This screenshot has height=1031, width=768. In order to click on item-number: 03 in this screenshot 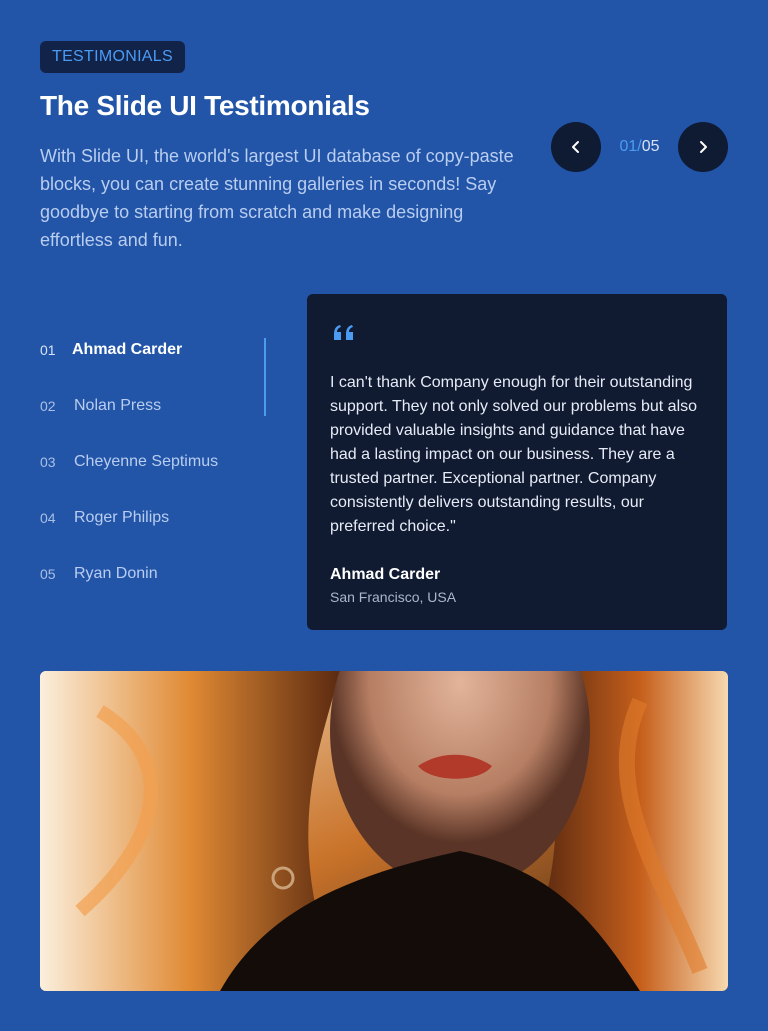, I will do `click(48, 462)`.